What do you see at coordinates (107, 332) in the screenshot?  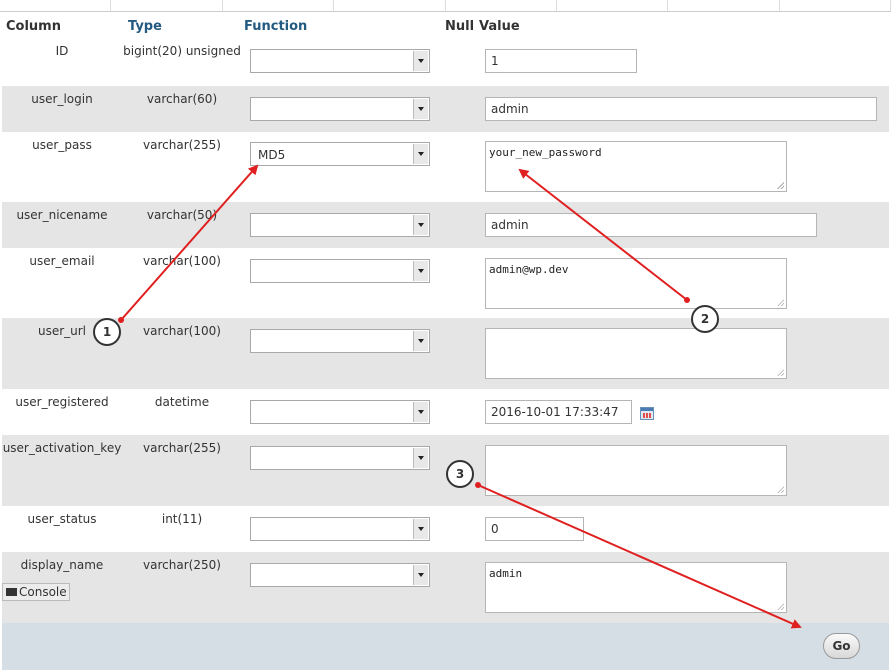 I see `callout-1: 1` at bounding box center [107, 332].